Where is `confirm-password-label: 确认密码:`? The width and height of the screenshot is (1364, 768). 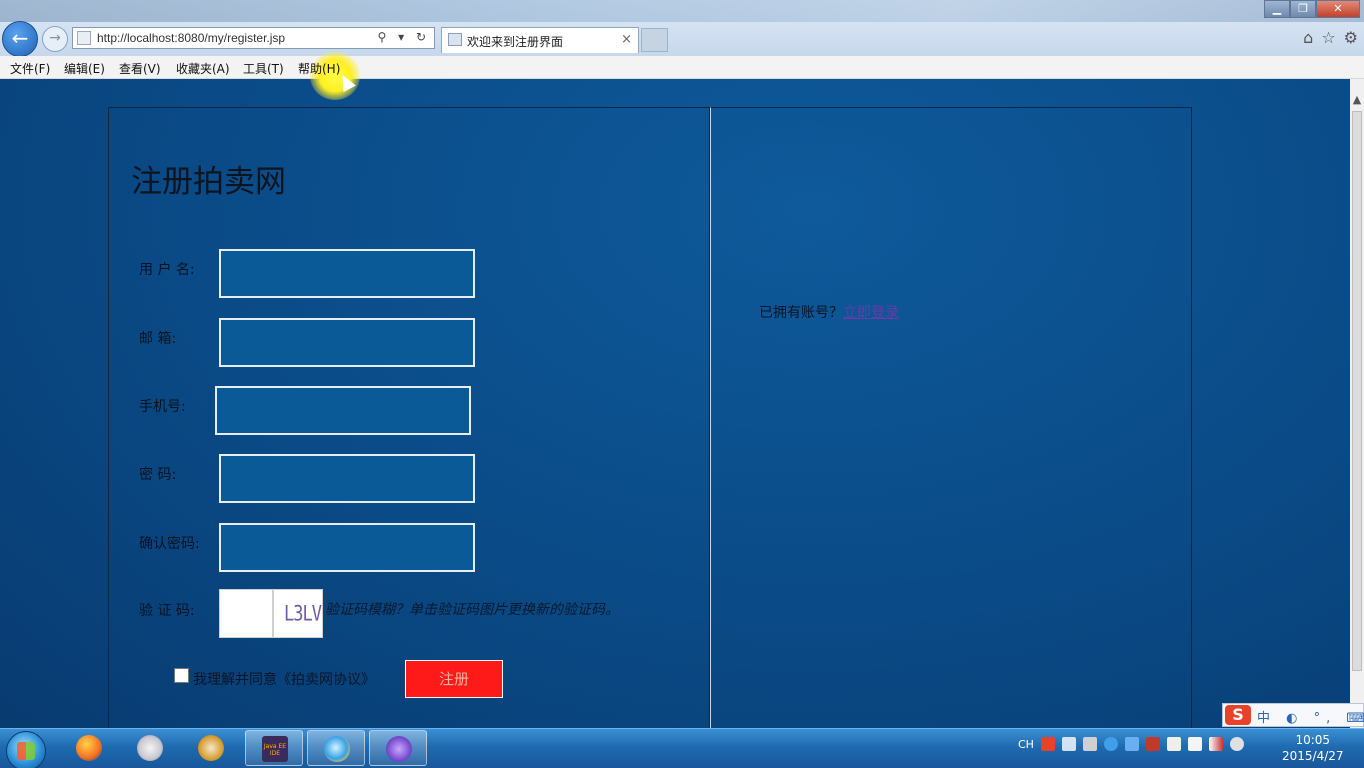
confirm-password-label: 确认密码: is located at coordinates (169, 544).